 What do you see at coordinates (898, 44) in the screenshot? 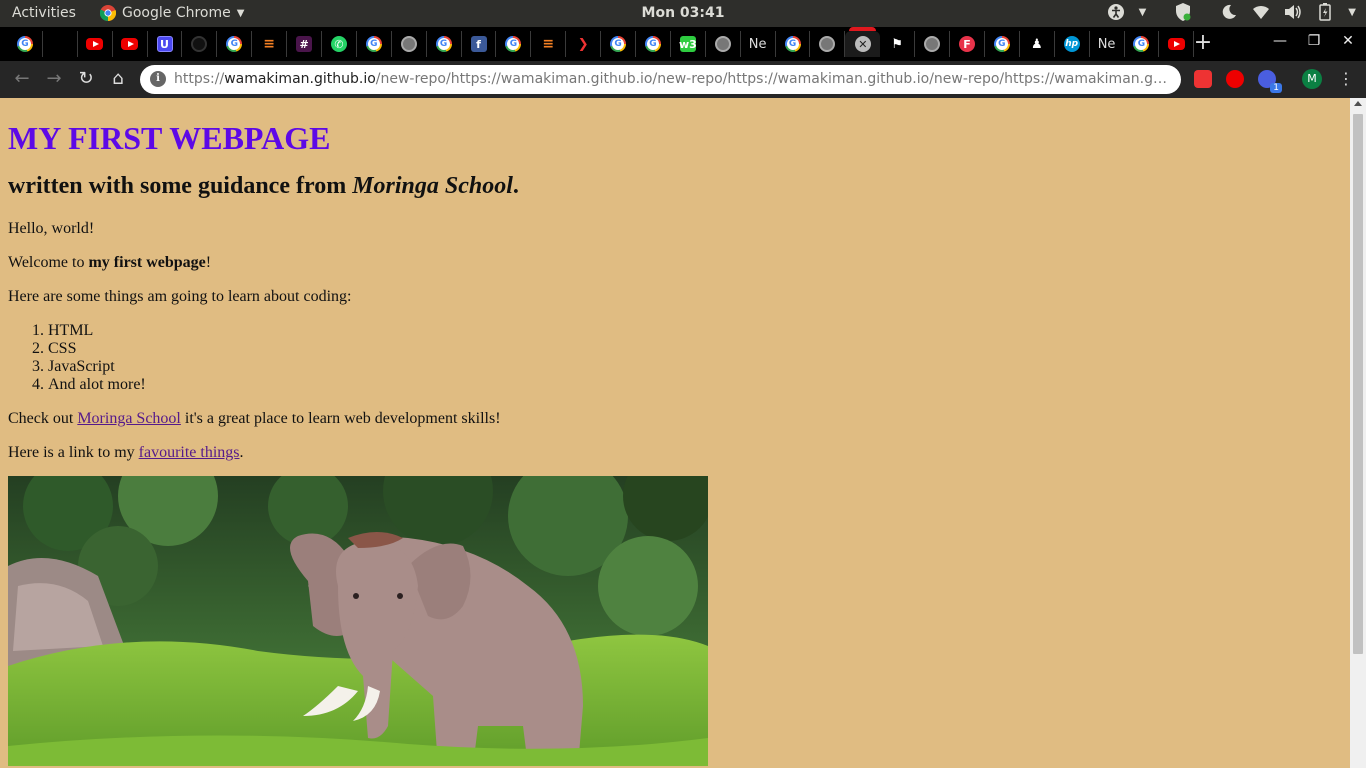
I see `tab: ⚑` at bounding box center [898, 44].